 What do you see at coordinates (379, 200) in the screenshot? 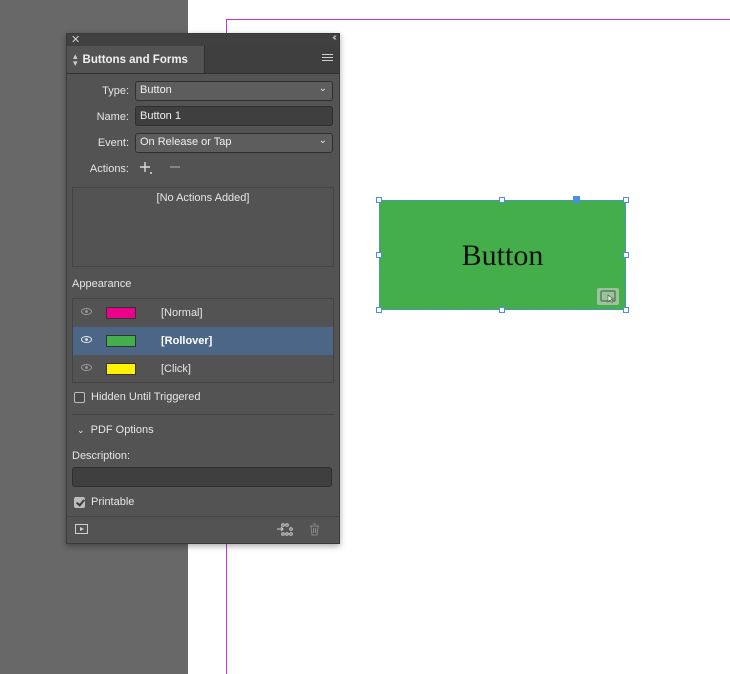
I see `selection-handle-top-left` at bounding box center [379, 200].